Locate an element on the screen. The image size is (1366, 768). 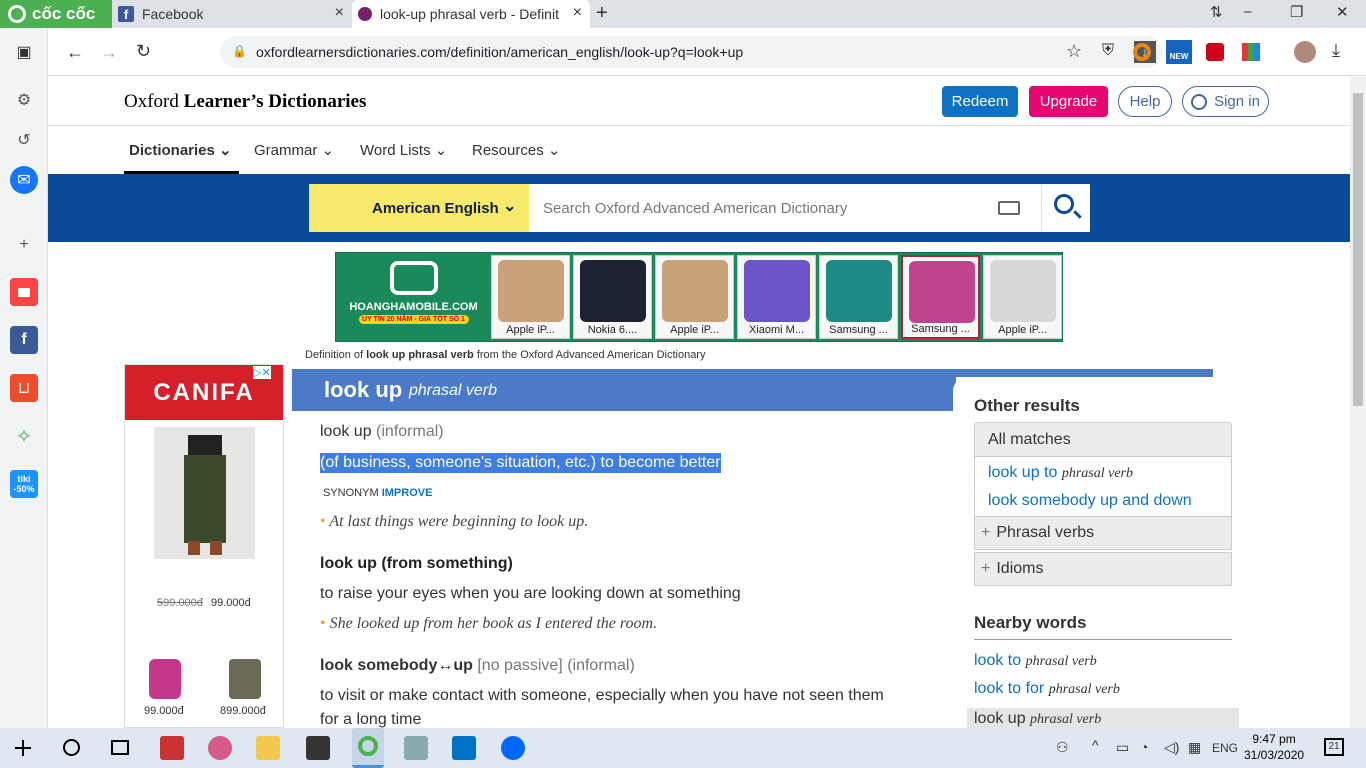
nearby-link: look to phrasal verb is located at coordinates (1035, 661).